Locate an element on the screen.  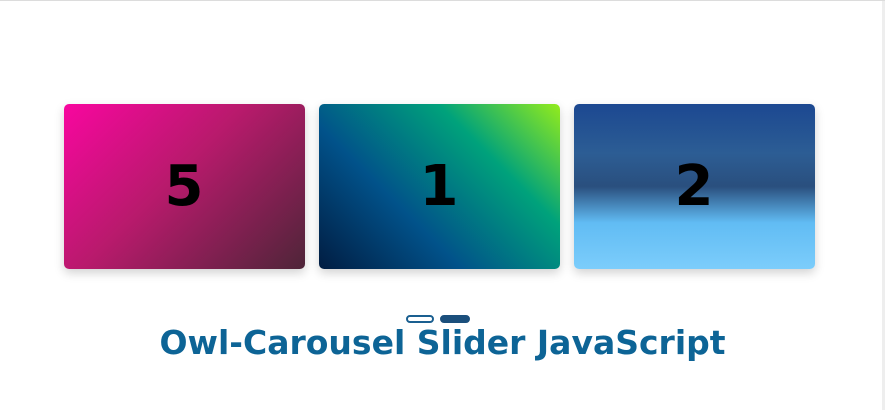
carousel-slide: 1 is located at coordinates (439, 186).